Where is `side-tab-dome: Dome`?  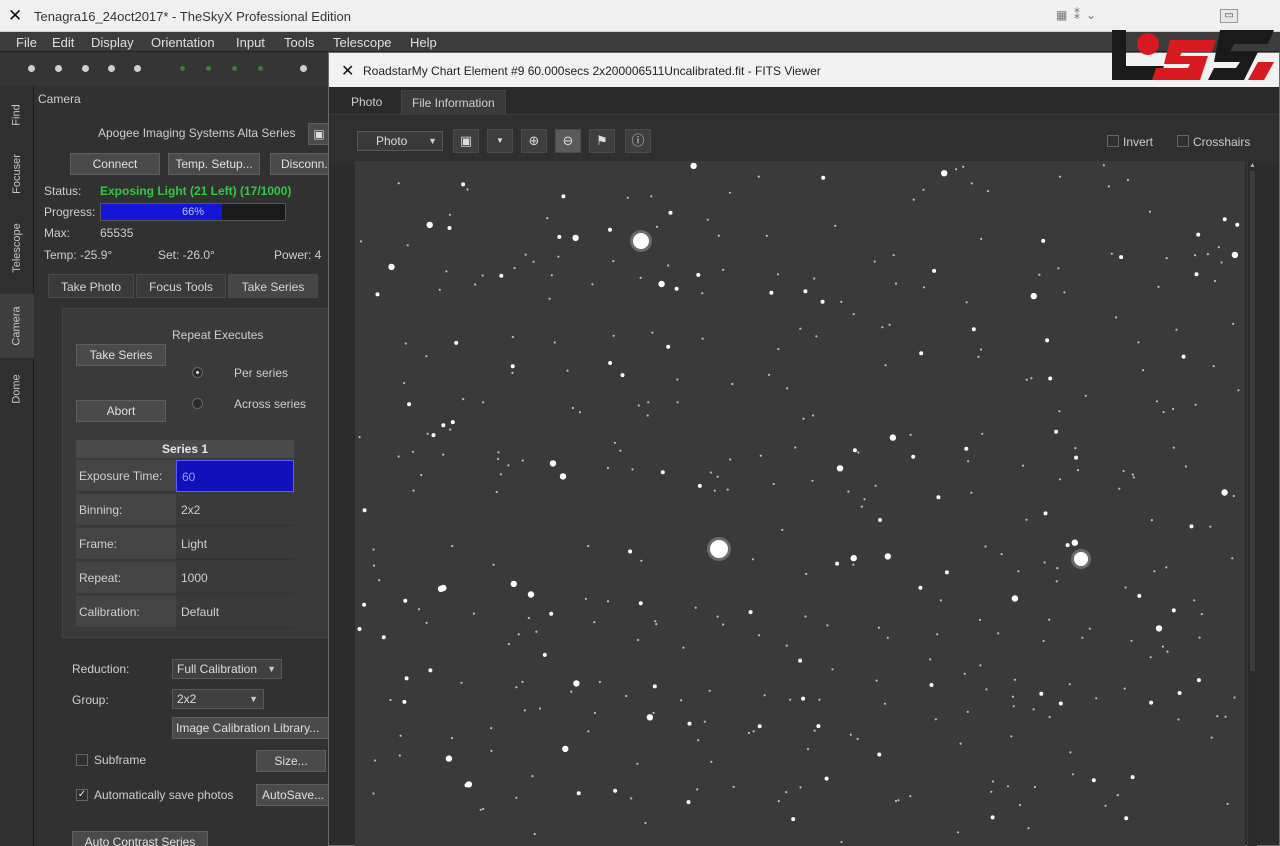
side-tab-dome: Dome is located at coordinates (17, 389).